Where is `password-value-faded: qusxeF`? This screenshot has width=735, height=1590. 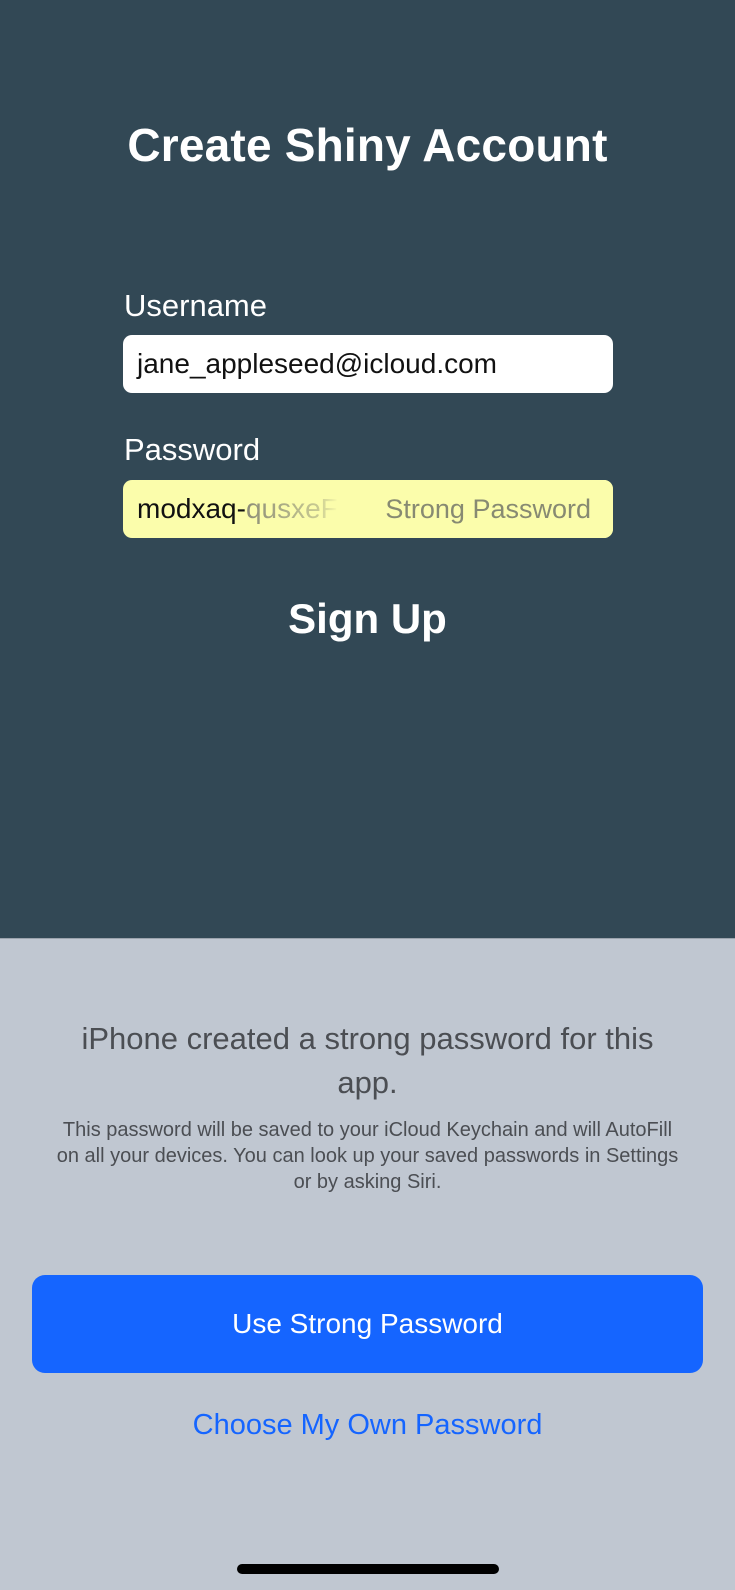
password-value-faded: qusxeF is located at coordinates (291, 508).